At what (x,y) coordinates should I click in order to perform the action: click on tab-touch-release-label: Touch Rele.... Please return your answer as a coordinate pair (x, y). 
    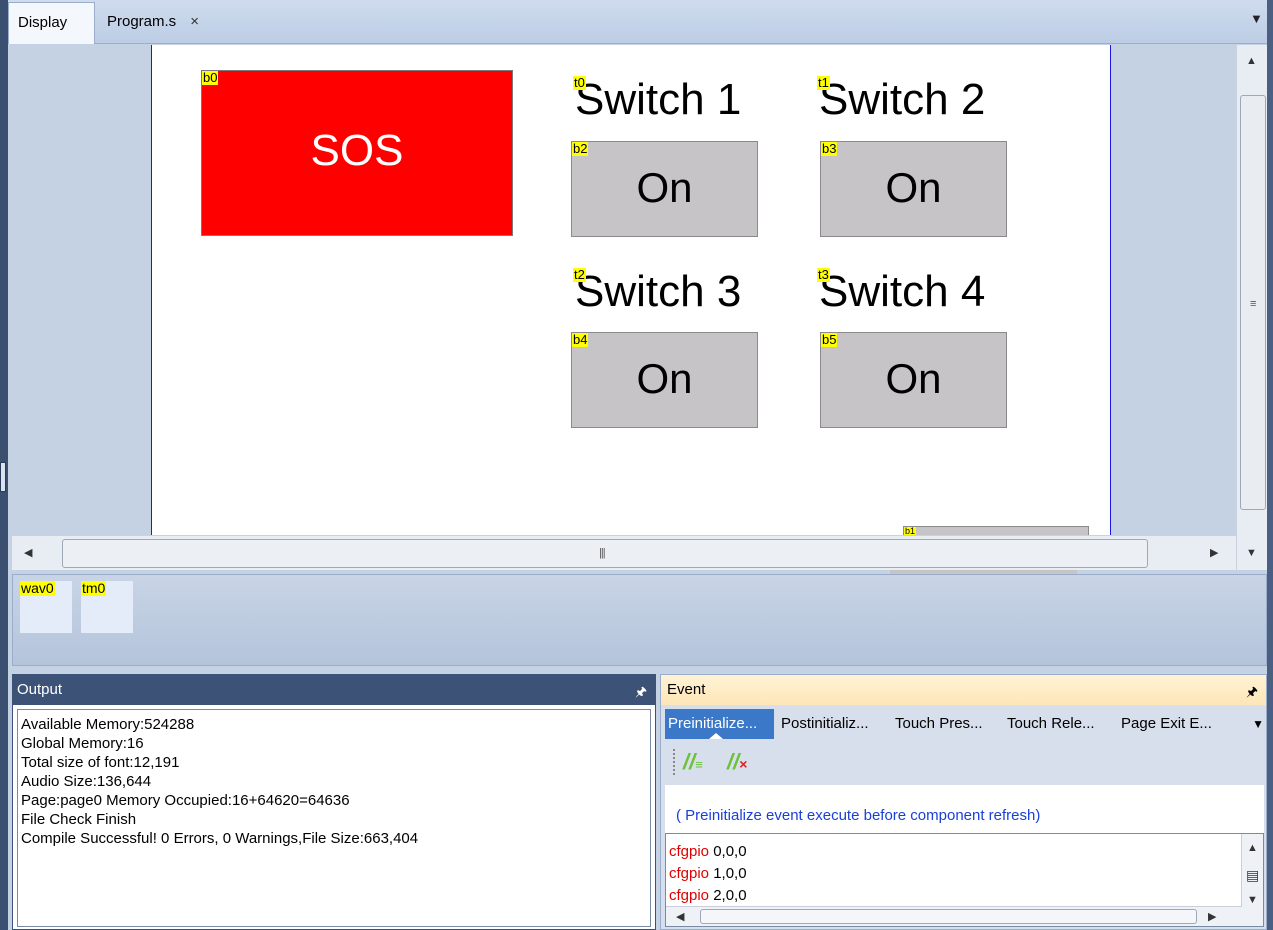
    Looking at the image, I should click on (1051, 723).